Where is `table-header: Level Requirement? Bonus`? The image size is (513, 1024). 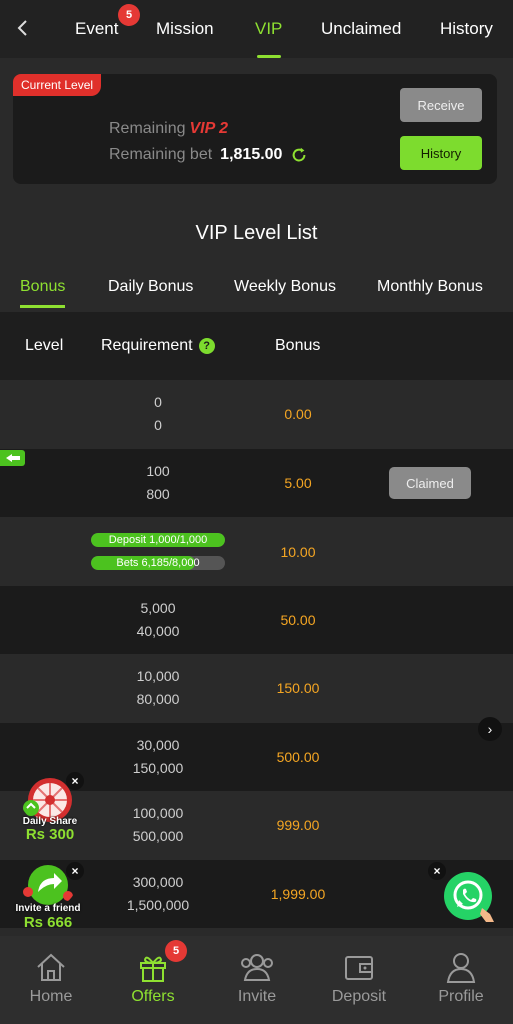
table-header: Level Requirement? Bonus is located at coordinates (256, 346).